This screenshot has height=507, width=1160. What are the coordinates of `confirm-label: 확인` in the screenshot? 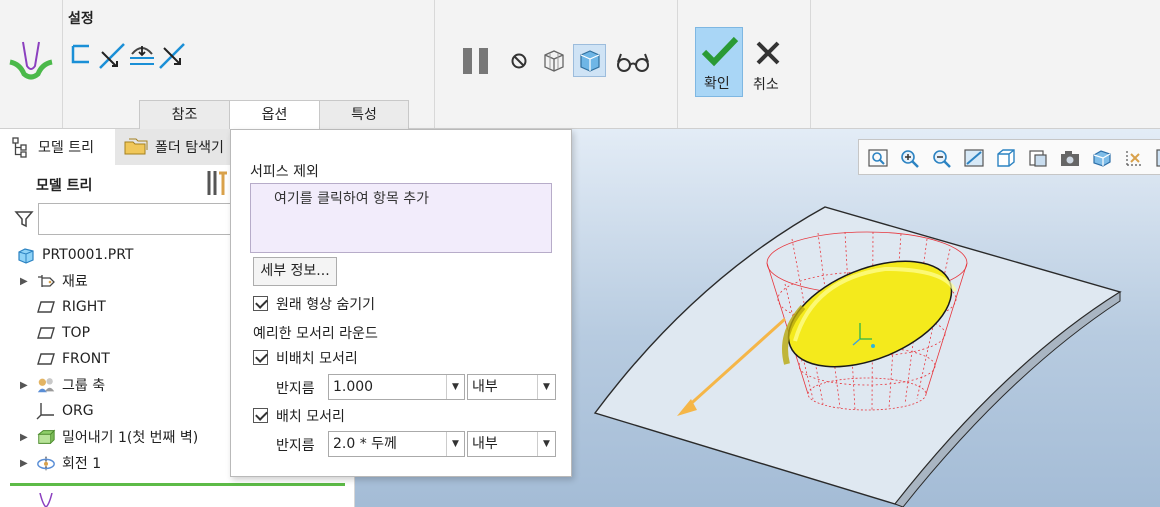 It's located at (717, 84).